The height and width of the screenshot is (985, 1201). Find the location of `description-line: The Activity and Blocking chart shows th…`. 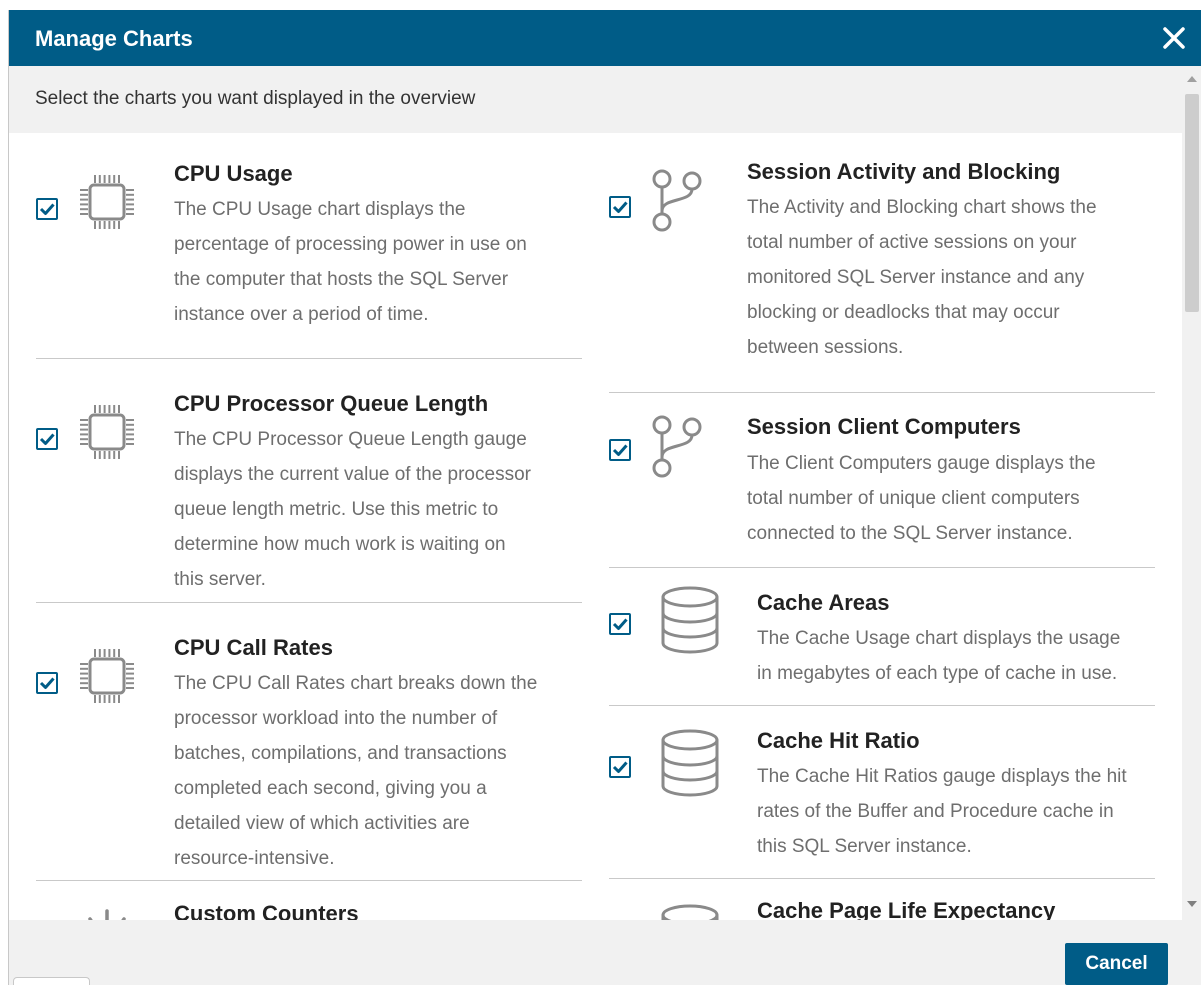

description-line: The Activity and Blocking chart shows th… is located at coordinates (922, 207).